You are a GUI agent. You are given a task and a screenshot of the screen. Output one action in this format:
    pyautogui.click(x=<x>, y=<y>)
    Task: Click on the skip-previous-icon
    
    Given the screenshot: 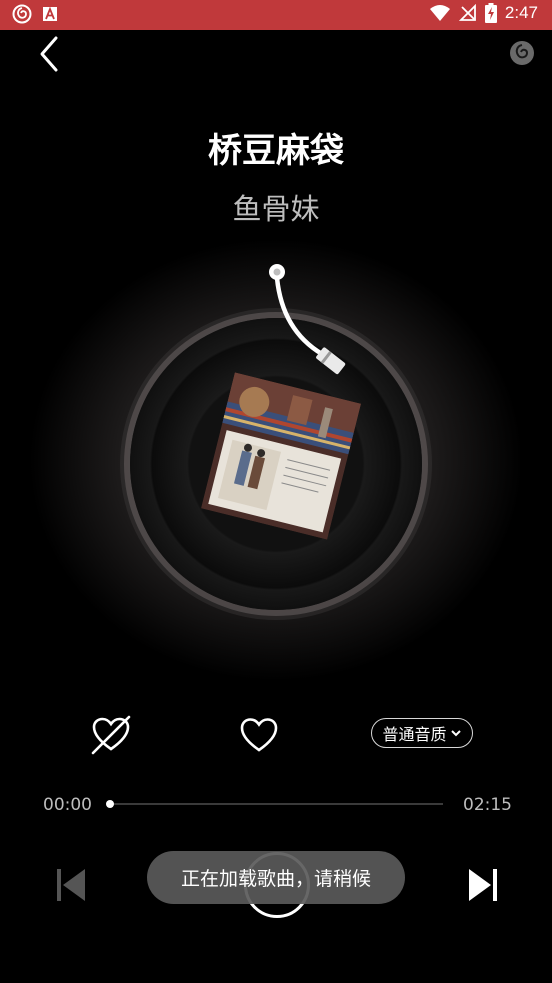 What is the action you would take?
    pyautogui.click(x=71, y=885)
    